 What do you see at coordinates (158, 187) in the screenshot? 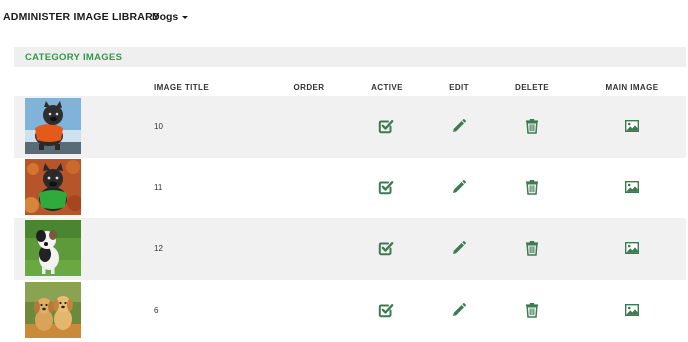
I see `image-title-value: 11` at bounding box center [158, 187].